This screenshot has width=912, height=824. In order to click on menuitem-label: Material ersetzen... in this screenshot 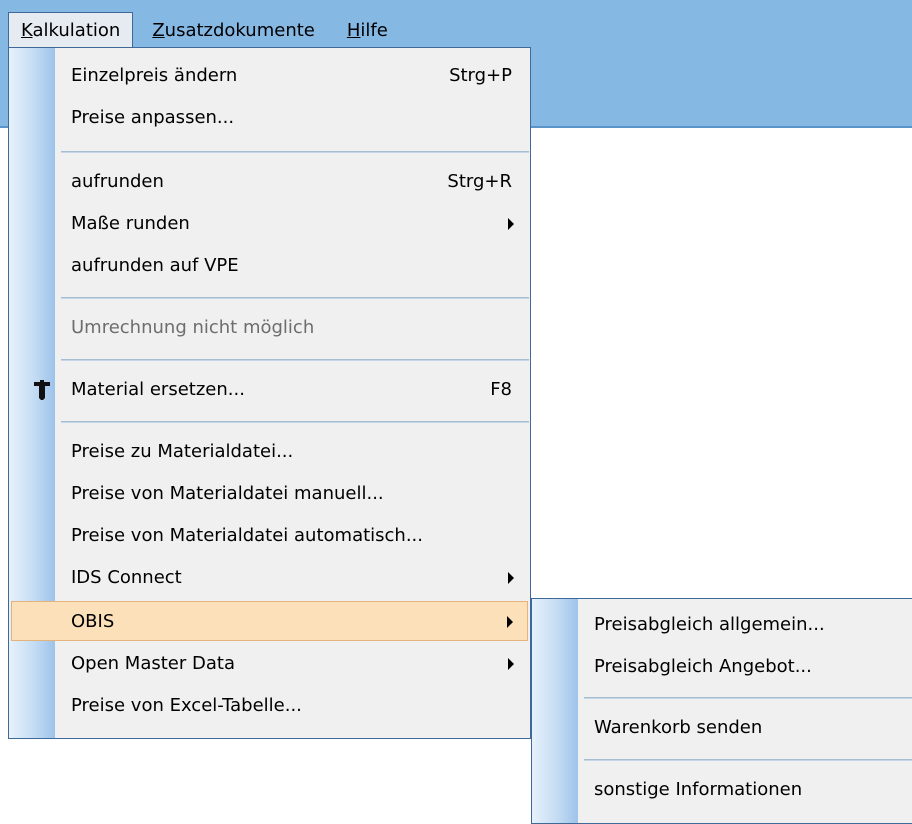, I will do `click(158, 389)`.